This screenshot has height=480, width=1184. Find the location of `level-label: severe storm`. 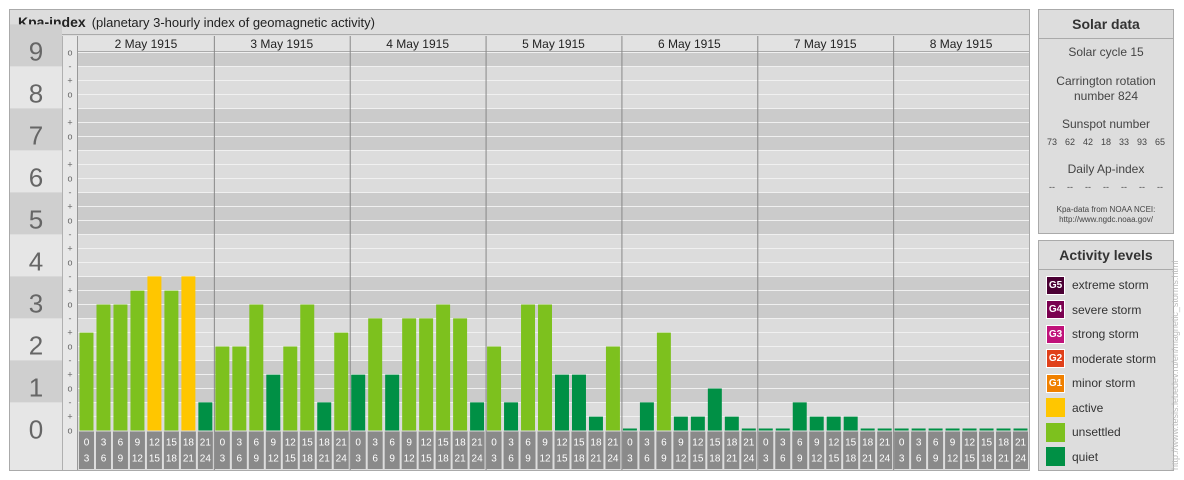

level-label: severe storm is located at coordinates (1107, 309).